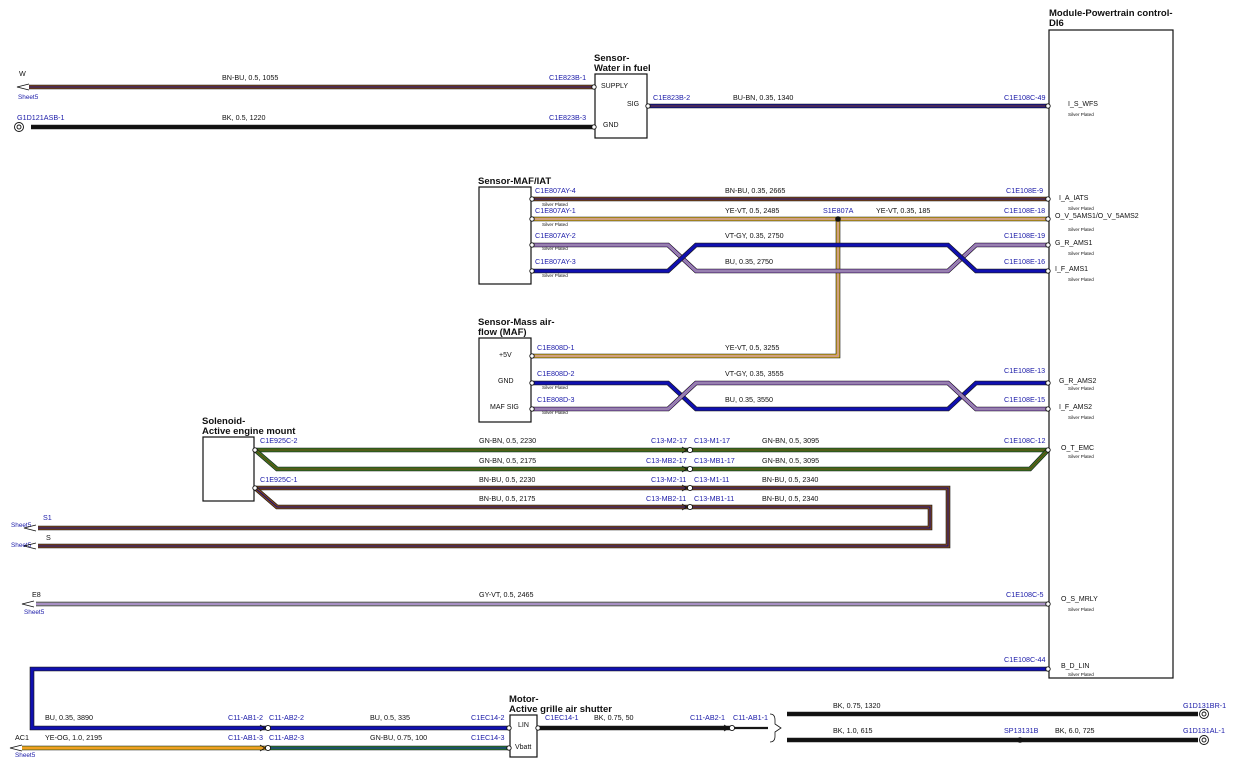 The height and width of the screenshot is (766, 1235). Describe the element at coordinates (556, 347) in the screenshot. I see `connector-label: C1E808D-1` at that location.